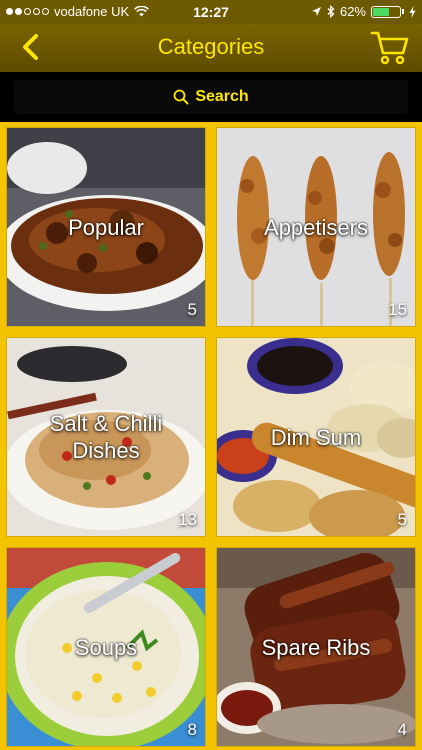 This screenshot has width=422, height=750. I want to click on category-tile-salt-chilli-dishes: Salt & Chilli Dishes 13, so click(106, 437).